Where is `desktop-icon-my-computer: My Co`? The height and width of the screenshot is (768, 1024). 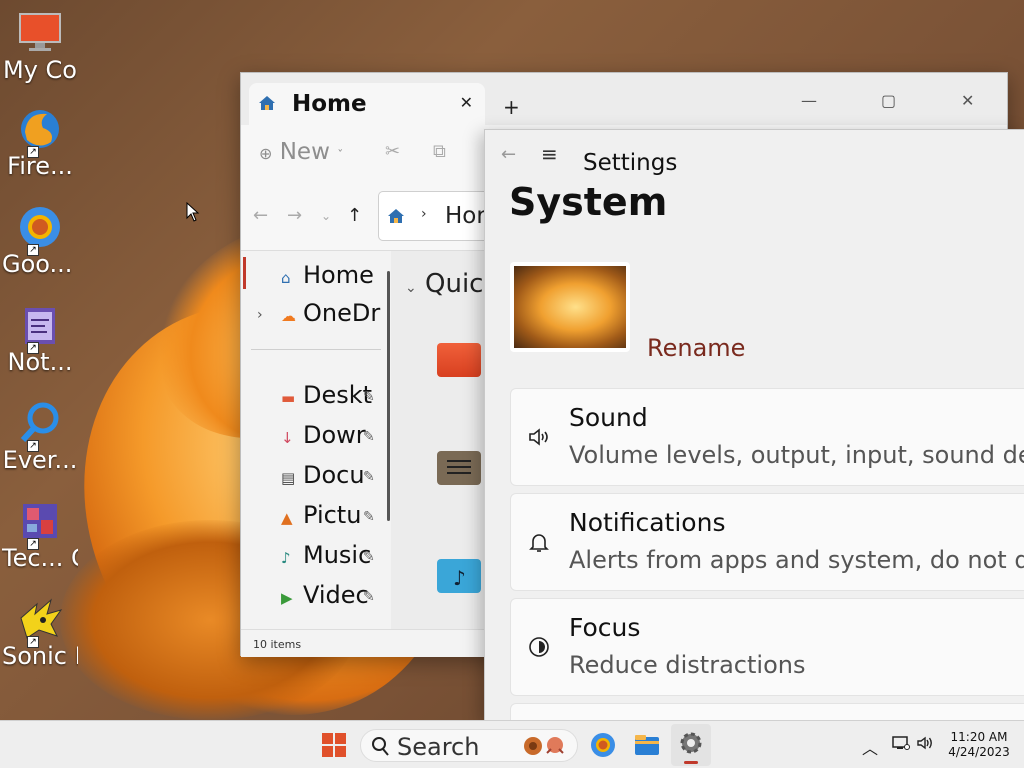 desktop-icon-my-computer: My Co is located at coordinates (40, 47).